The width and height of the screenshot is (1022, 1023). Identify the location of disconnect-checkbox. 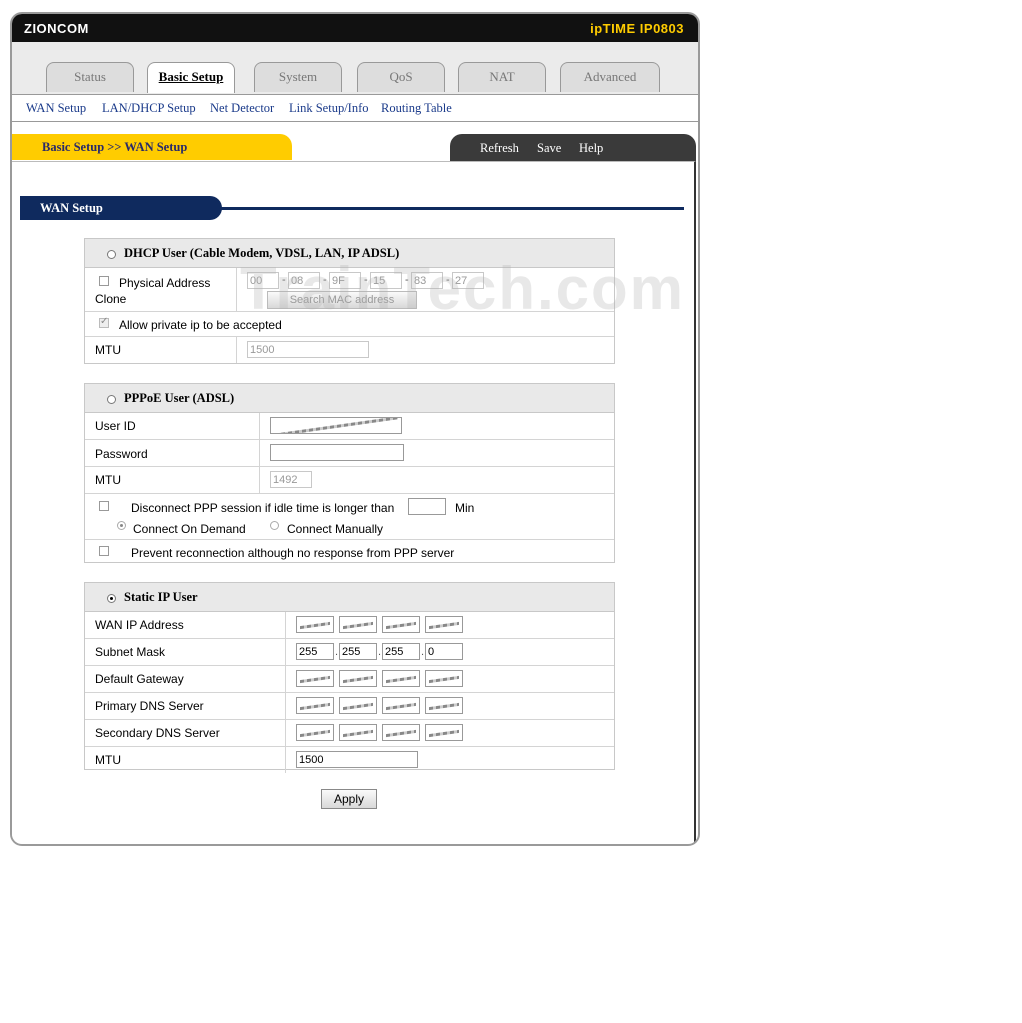
(104, 506).